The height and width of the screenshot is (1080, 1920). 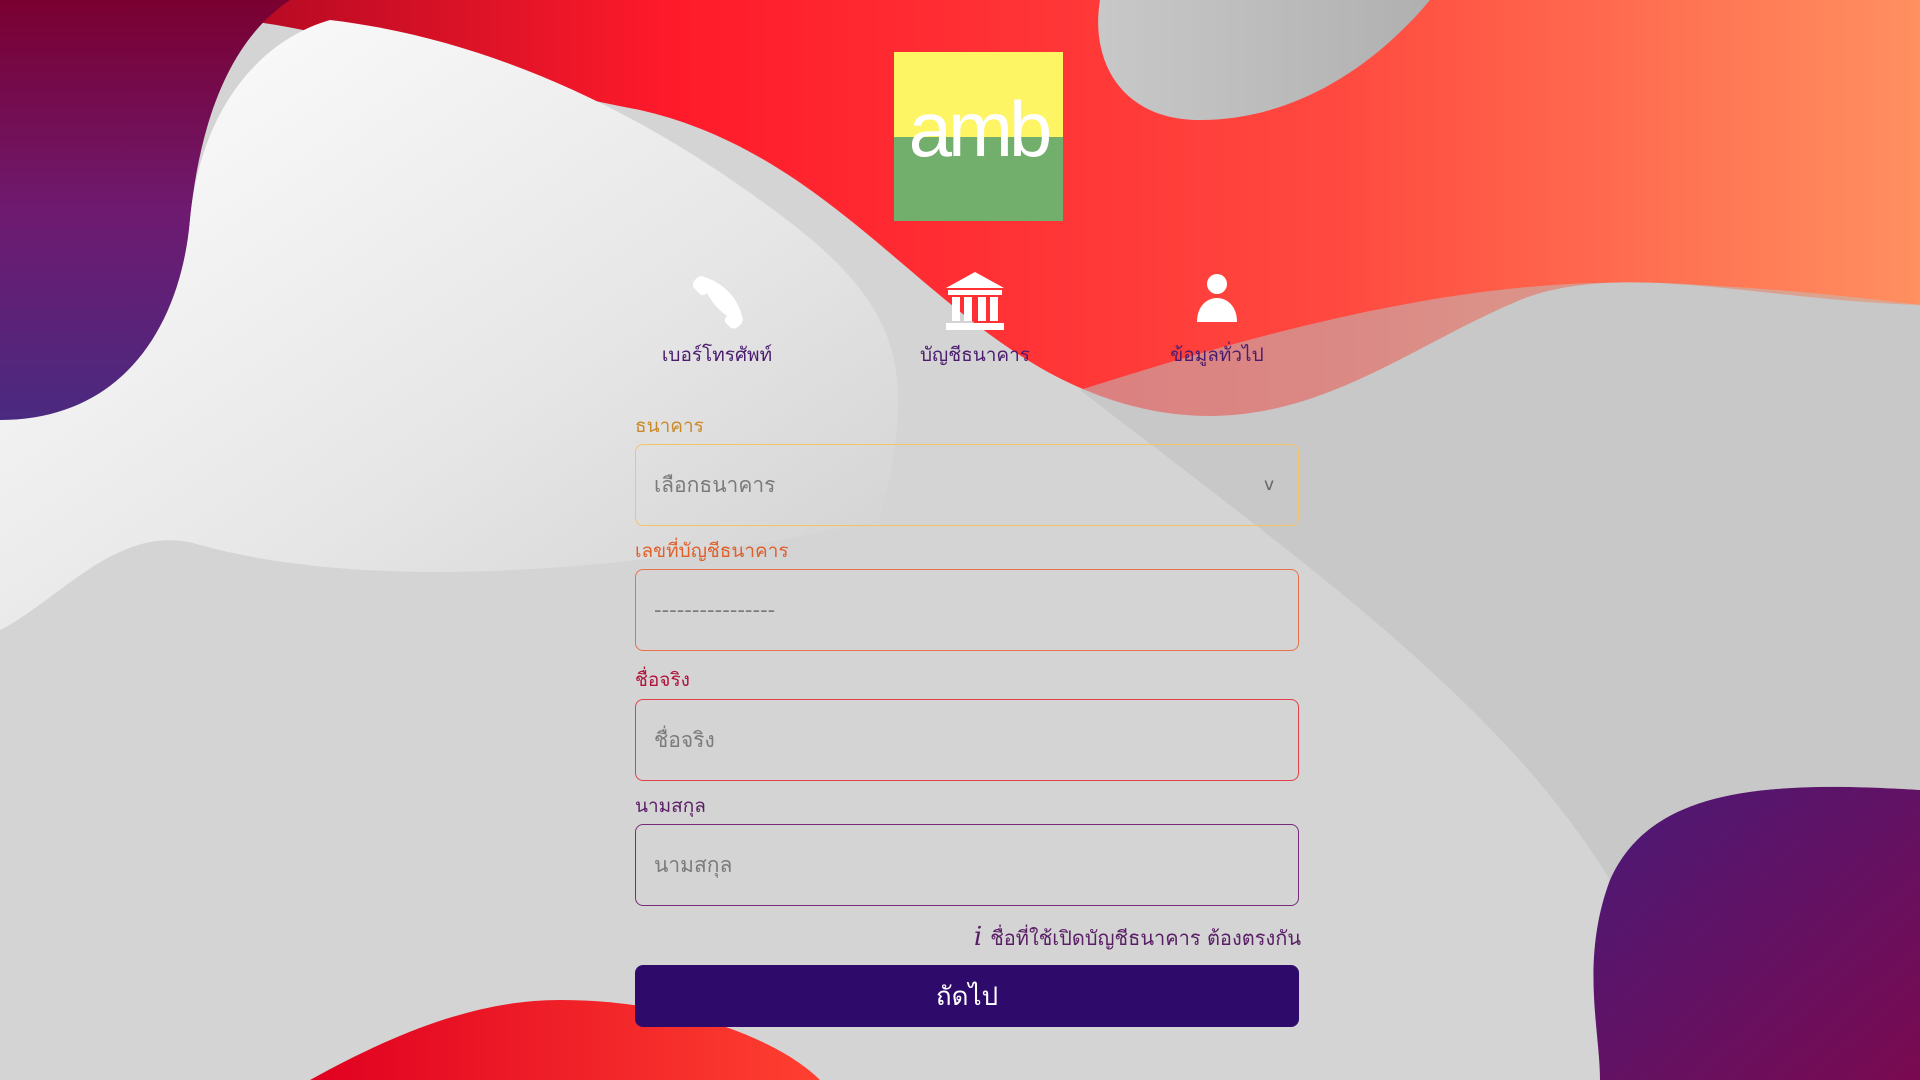 I want to click on last-name-label: นามสกุล, so click(x=670, y=806).